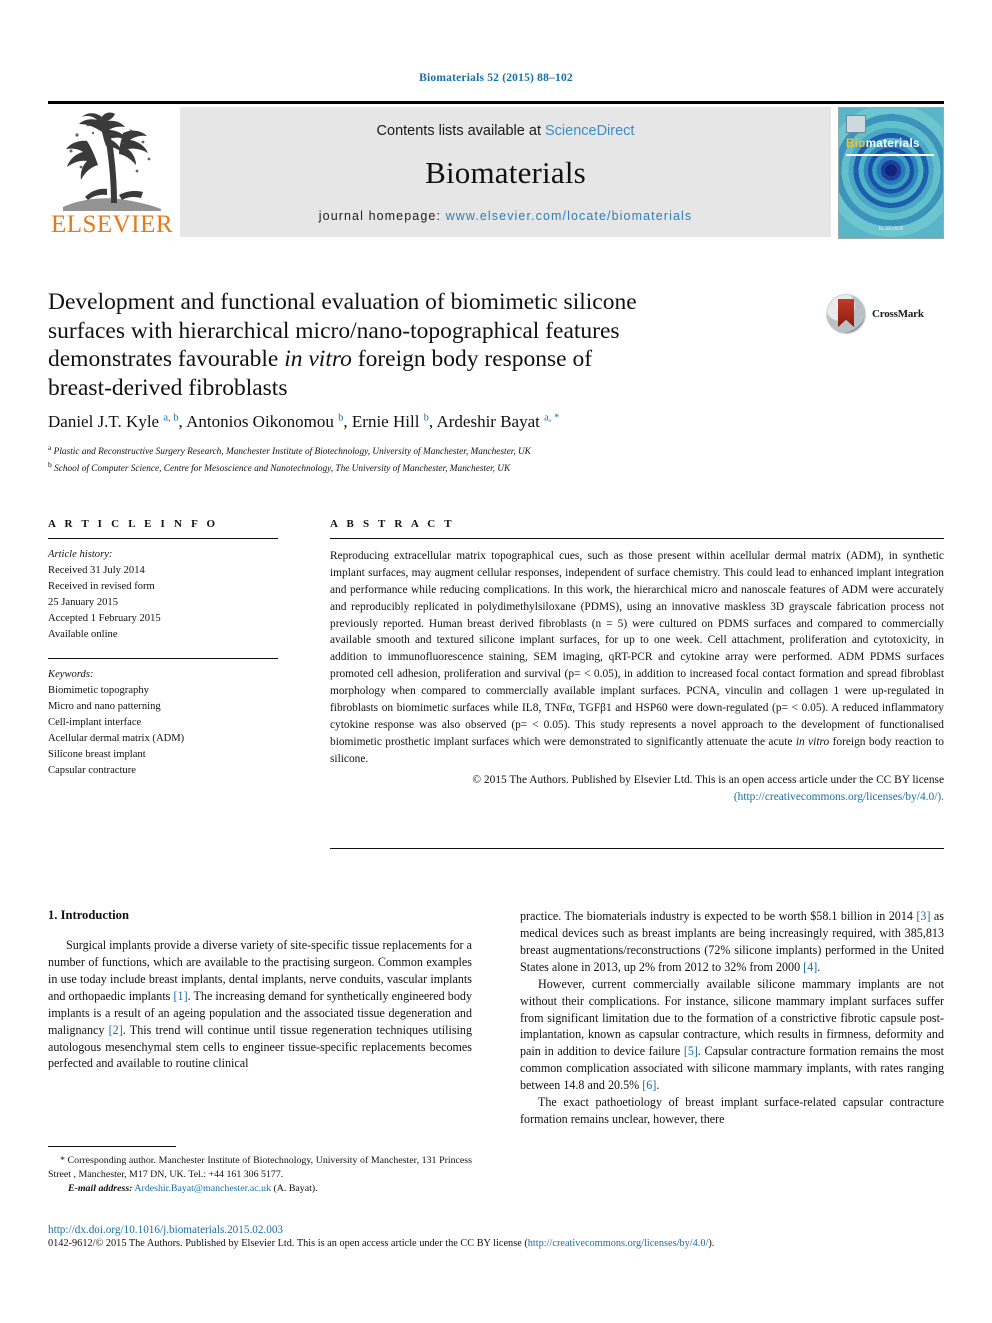 The image size is (992, 1323). Describe the element at coordinates (711, 1243) in the screenshot. I see `issn-tail: ).` at that location.